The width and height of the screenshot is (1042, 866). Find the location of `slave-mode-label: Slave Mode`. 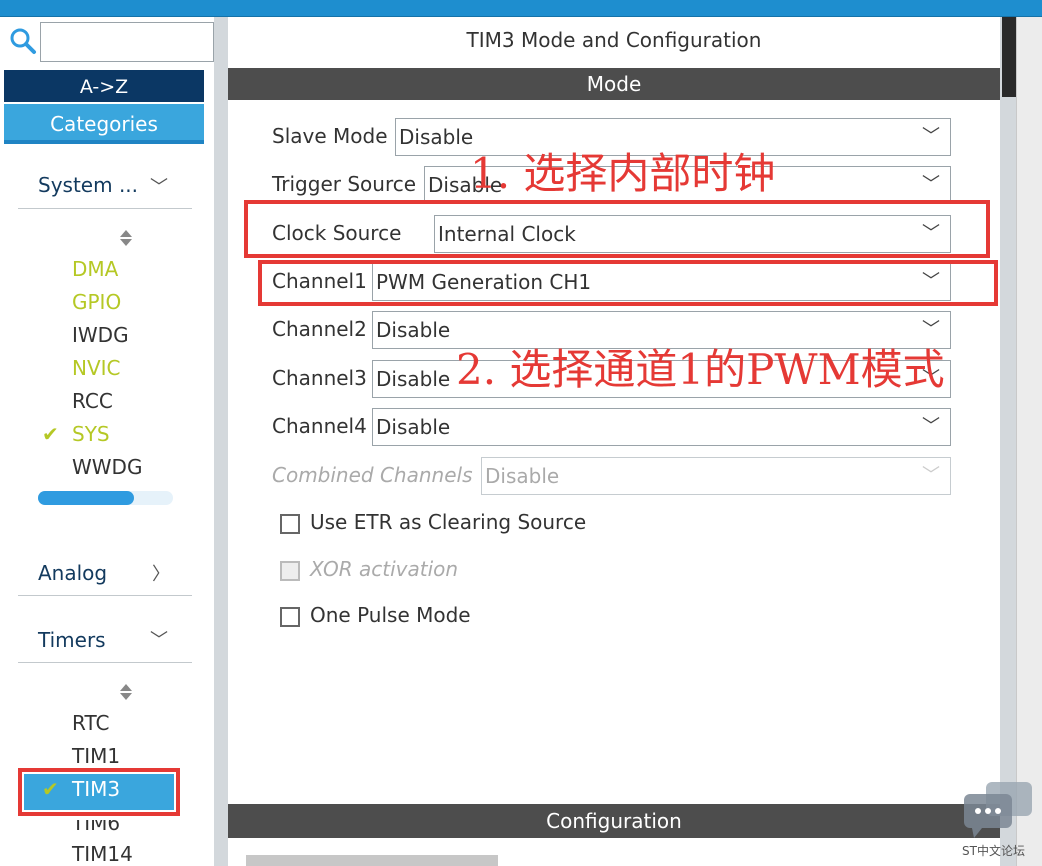

slave-mode-label: Slave Mode is located at coordinates (330, 136).